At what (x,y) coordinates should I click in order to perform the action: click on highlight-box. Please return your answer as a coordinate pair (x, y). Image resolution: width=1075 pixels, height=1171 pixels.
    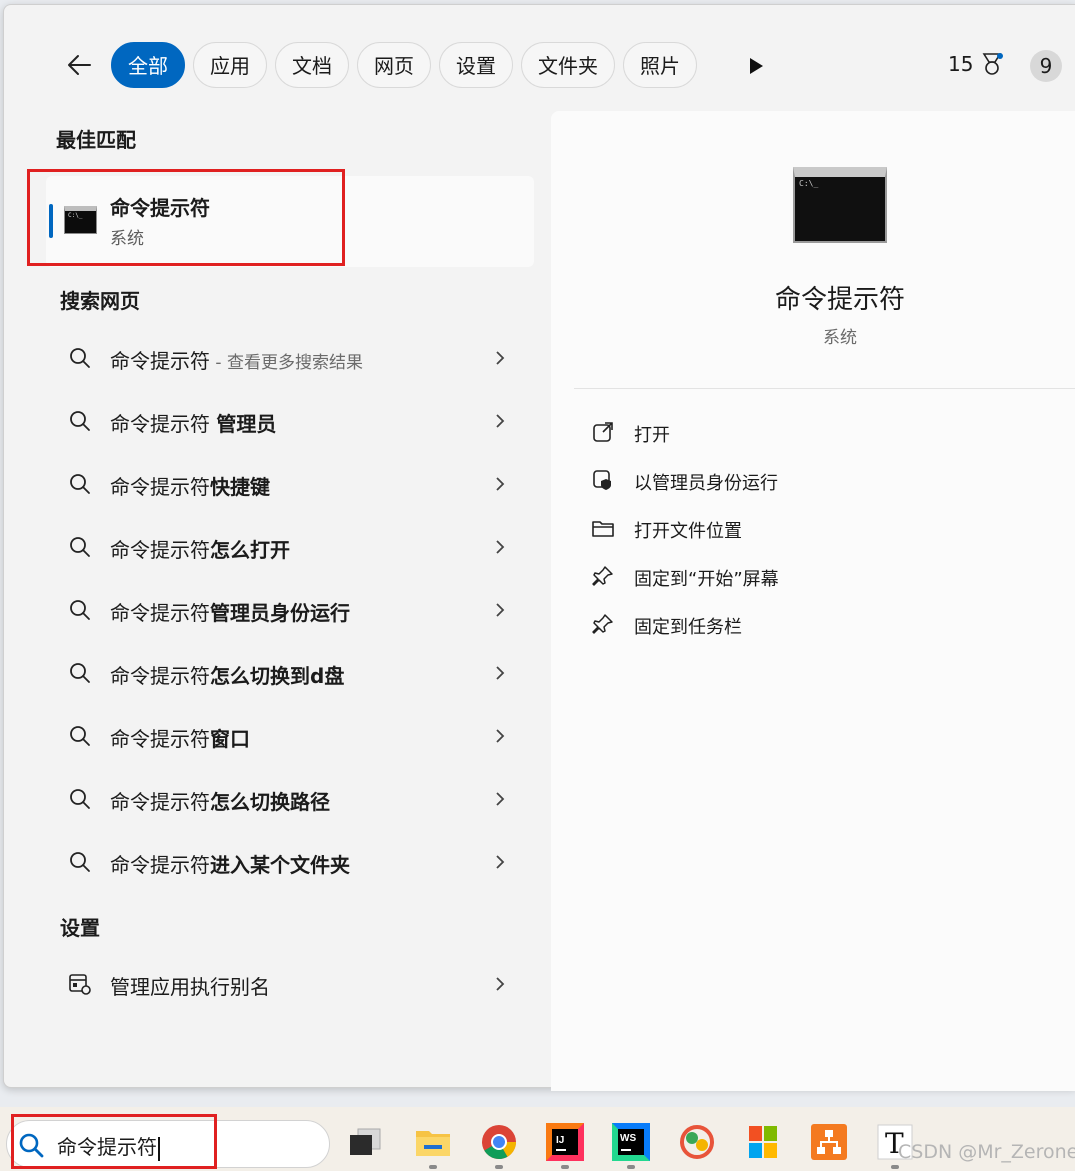
    Looking at the image, I should click on (186, 217).